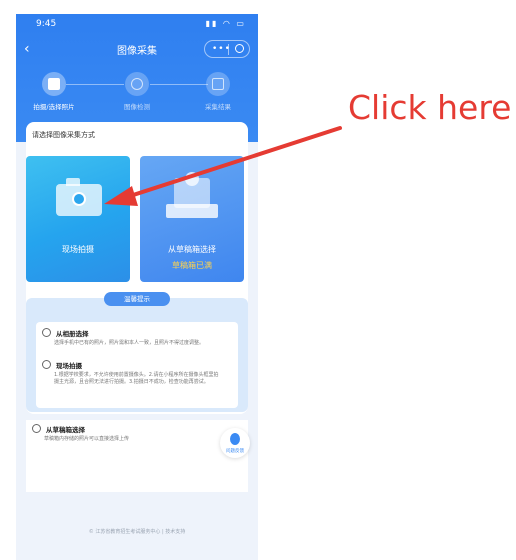 The width and height of the screenshot is (516, 560). Describe the element at coordinates (430, 107) in the screenshot. I see `click-here-annotation: Click here` at that location.